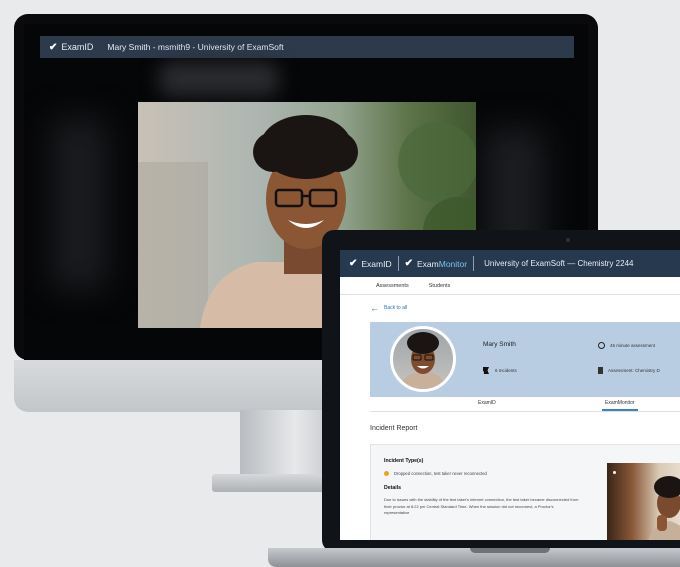 Image resolution: width=680 pixels, height=567 pixels. I want to click on incident-video-thumbnail, so click(643, 501).